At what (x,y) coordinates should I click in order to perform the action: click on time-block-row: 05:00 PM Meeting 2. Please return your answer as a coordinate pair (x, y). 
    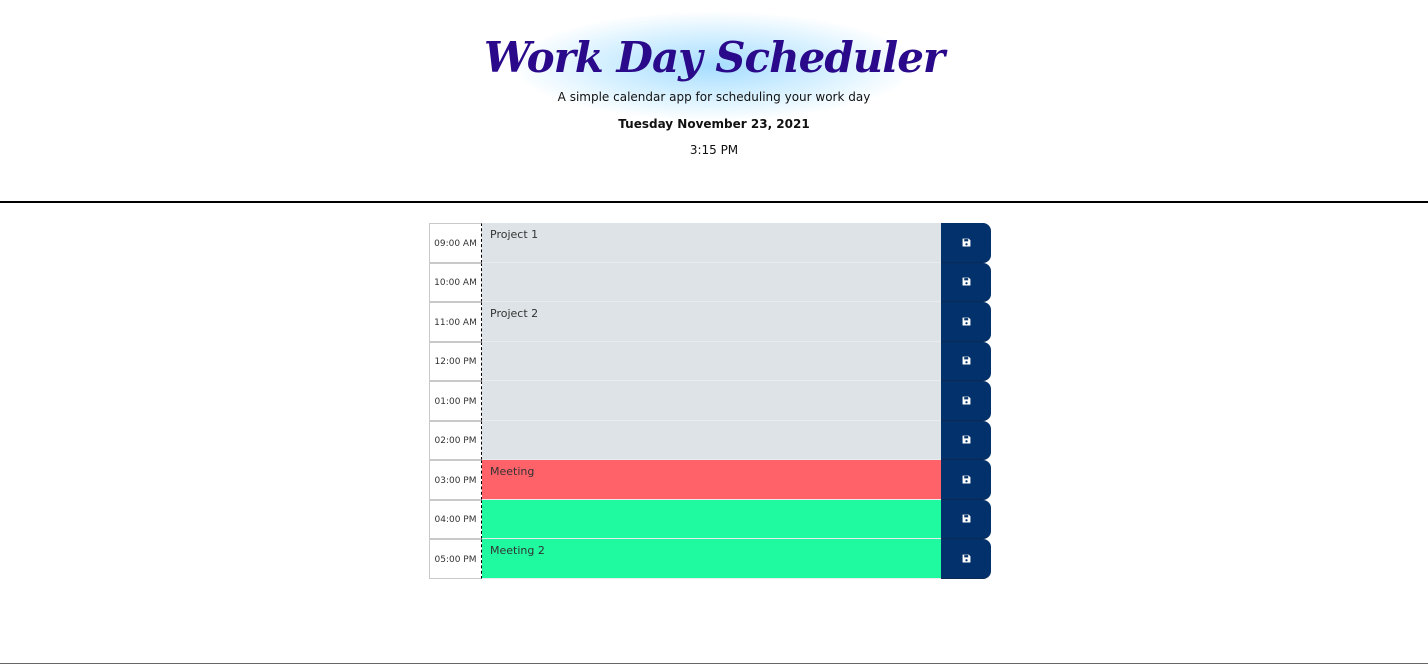
    Looking at the image, I should click on (710, 559).